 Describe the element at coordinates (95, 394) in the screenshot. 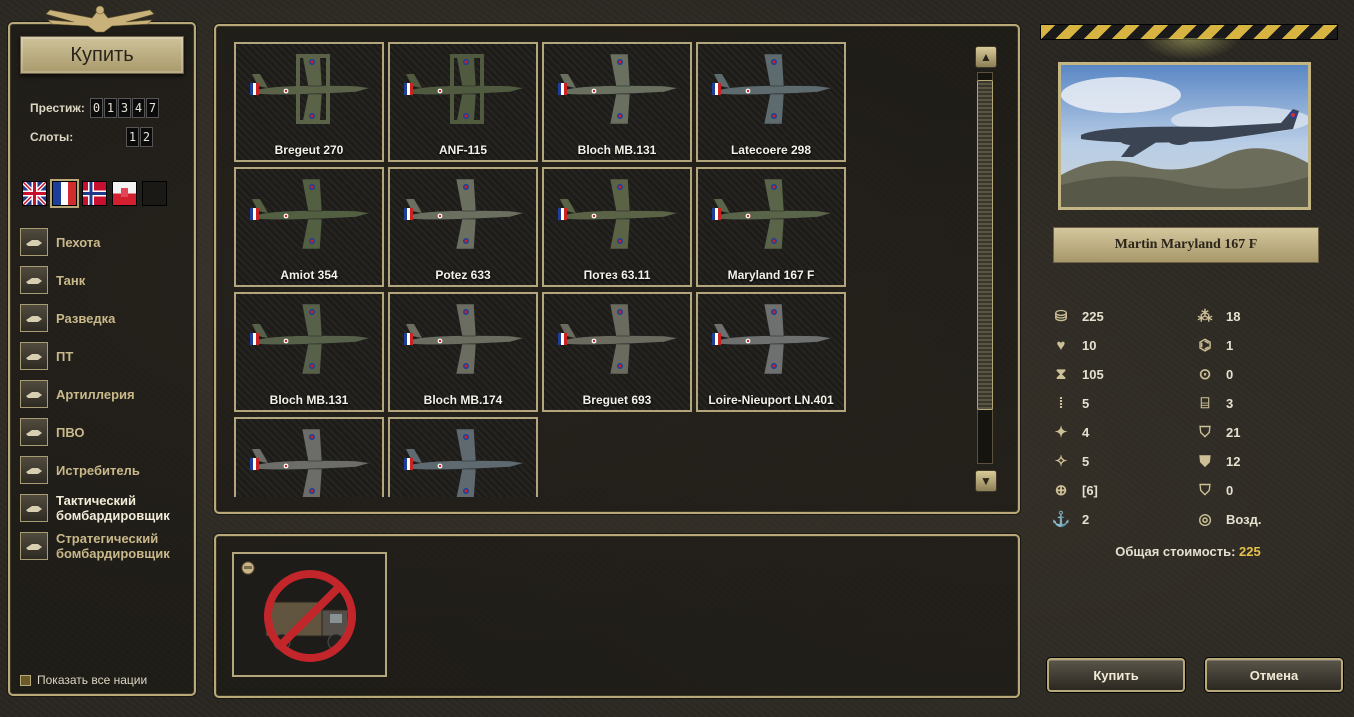

I see `category-label: Артиллерия` at that location.